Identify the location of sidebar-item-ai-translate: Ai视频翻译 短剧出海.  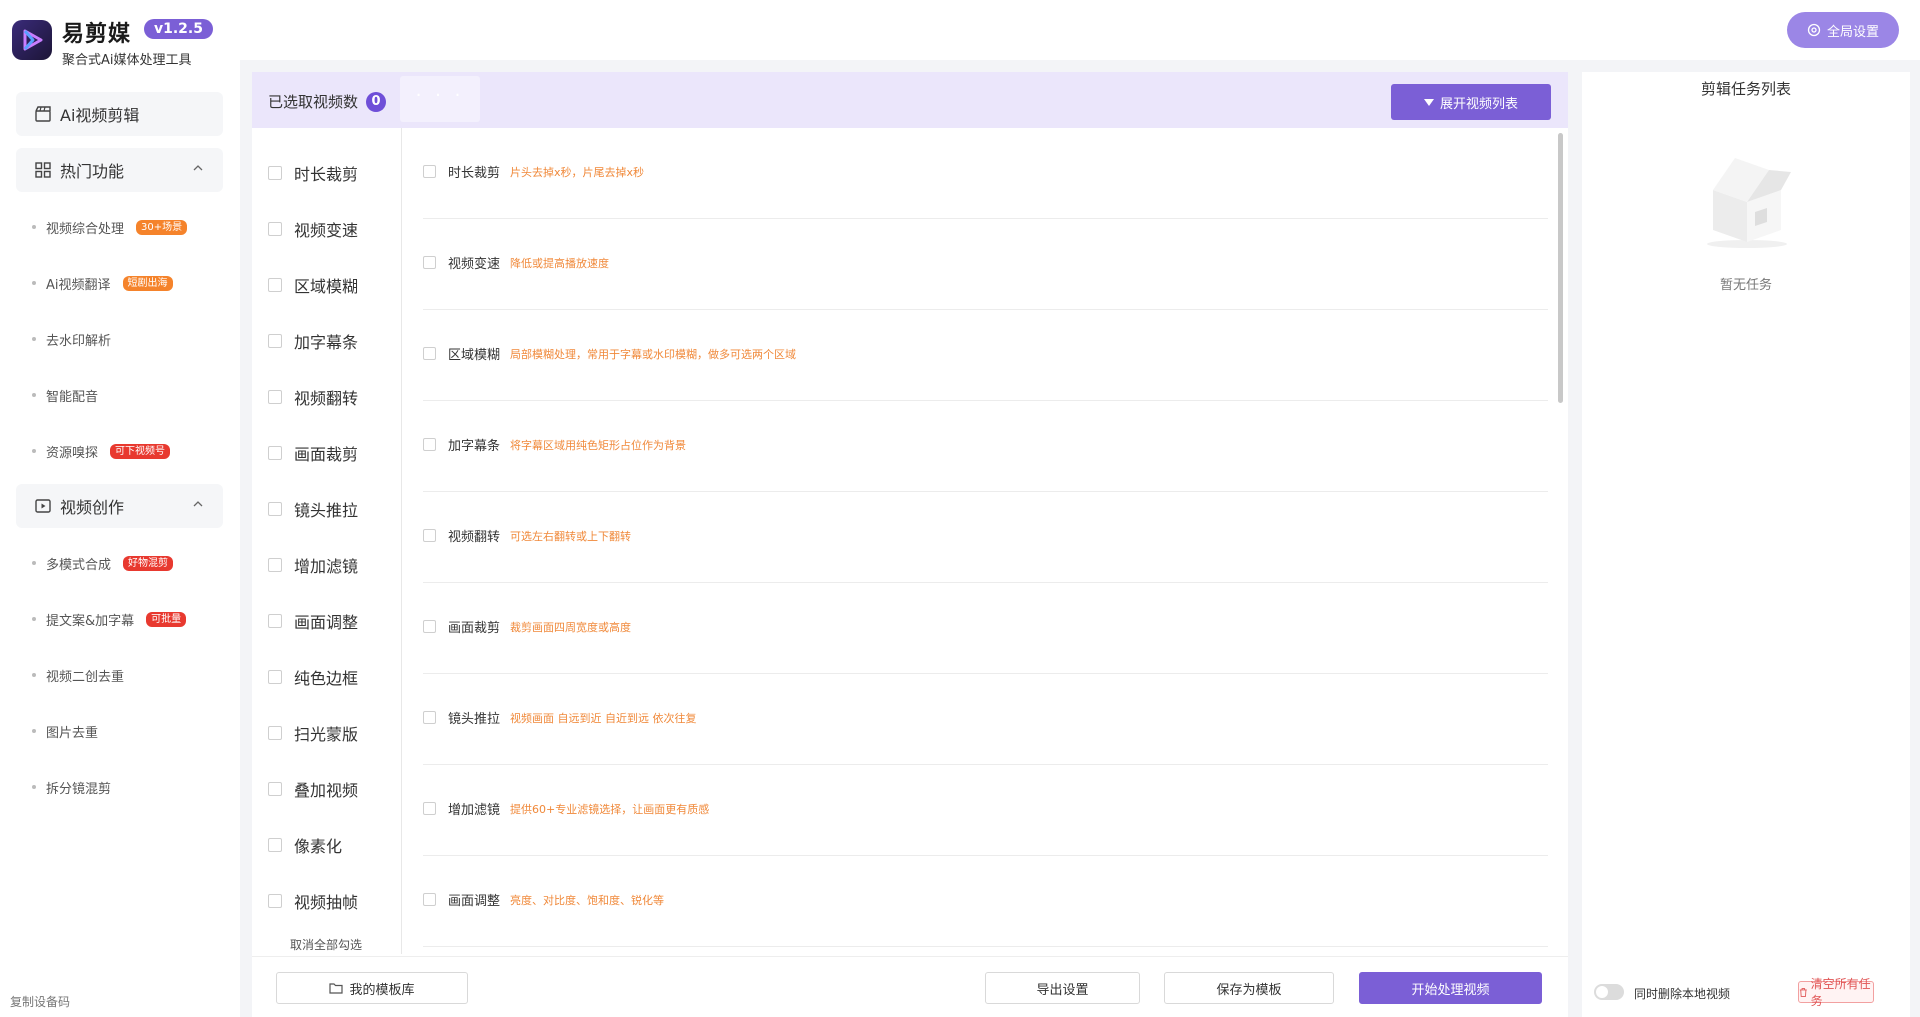
(102, 283).